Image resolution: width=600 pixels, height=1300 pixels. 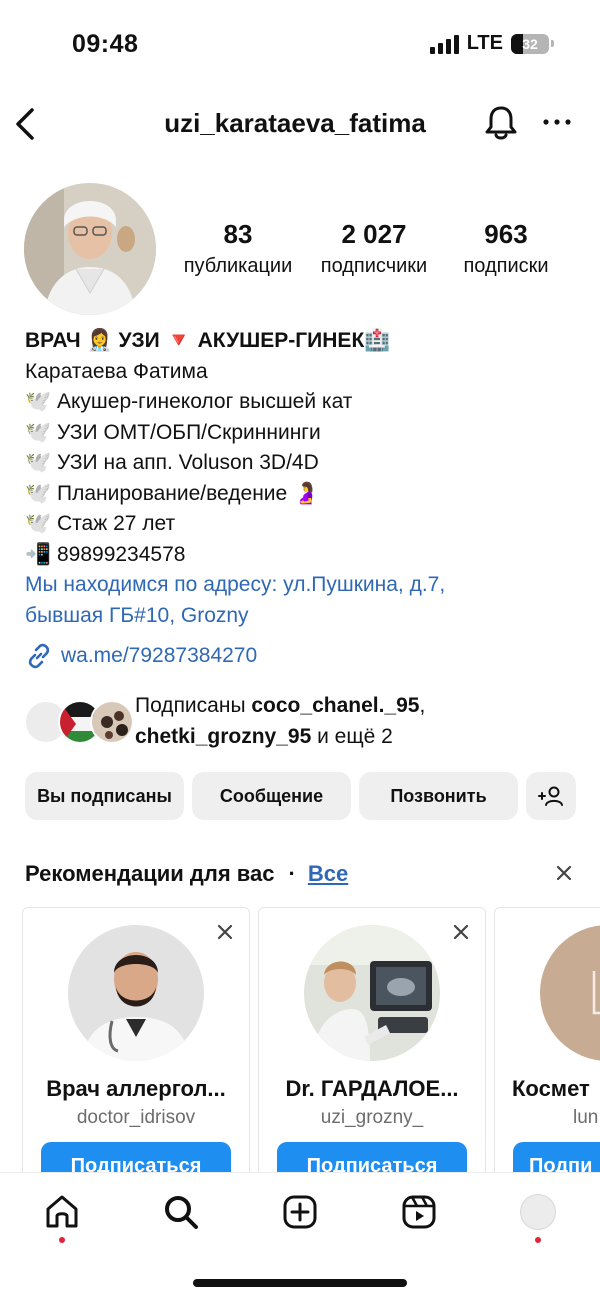 I want to click on reels-icon, so click(x=419, y=1212).